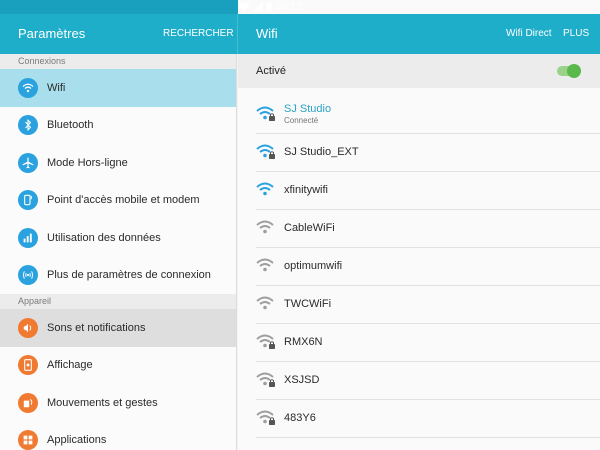  I want to click on sidebar-item-motion: Mouvements et gestes, so click(118, 403).